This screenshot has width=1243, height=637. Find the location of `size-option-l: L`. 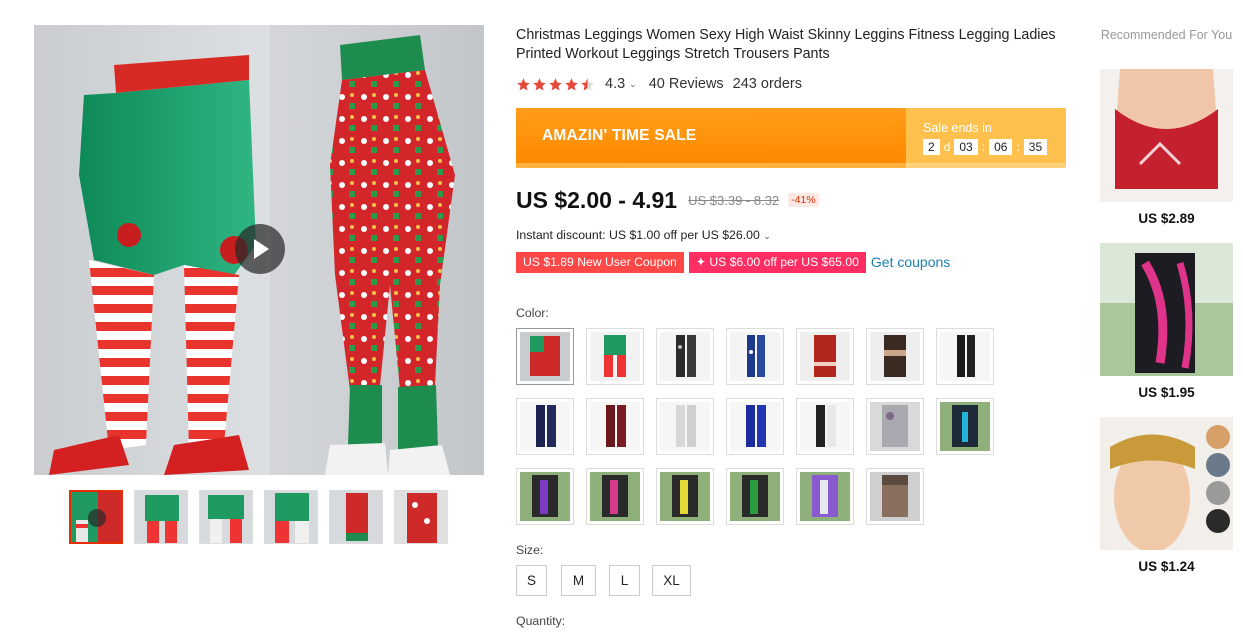

size-option-l: L is located at coordinates (624, 580).